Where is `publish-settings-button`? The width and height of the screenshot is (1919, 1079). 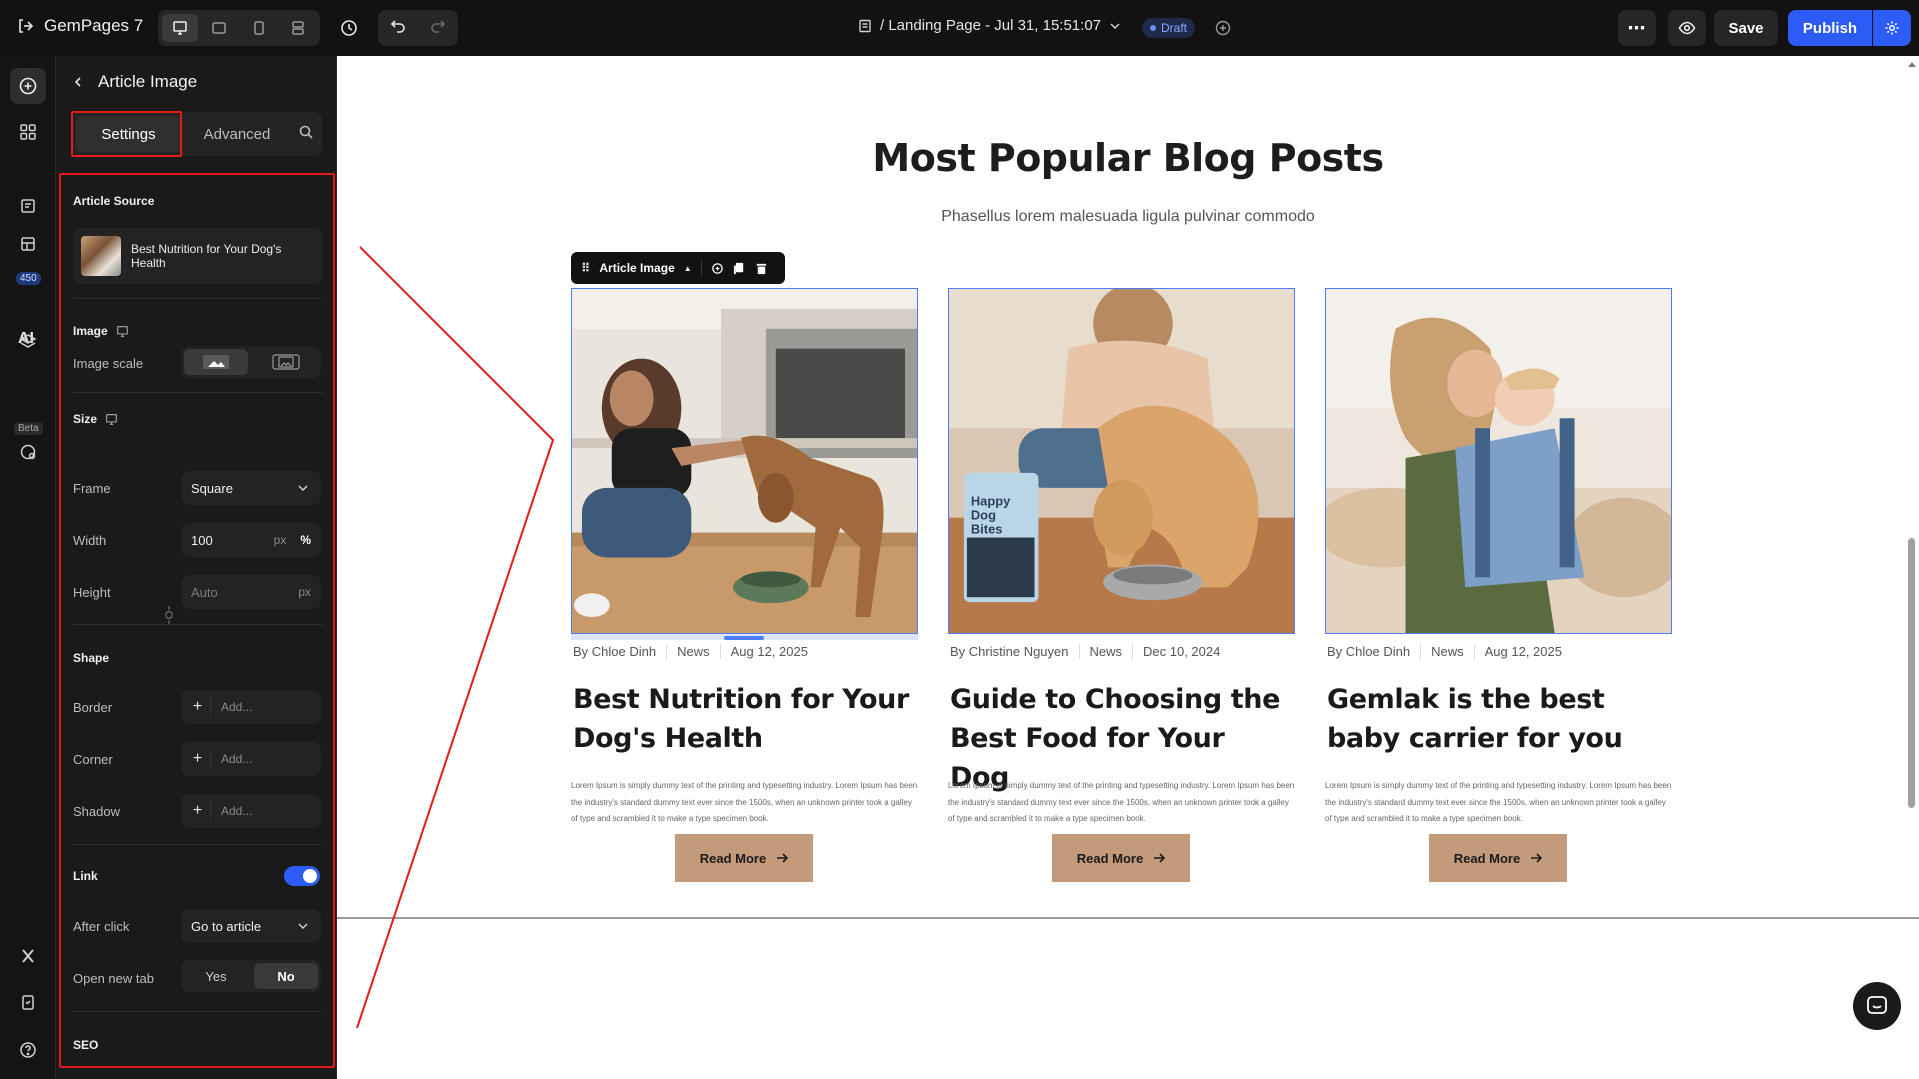 publish-settings-button is located at coordinates (1892, 28).